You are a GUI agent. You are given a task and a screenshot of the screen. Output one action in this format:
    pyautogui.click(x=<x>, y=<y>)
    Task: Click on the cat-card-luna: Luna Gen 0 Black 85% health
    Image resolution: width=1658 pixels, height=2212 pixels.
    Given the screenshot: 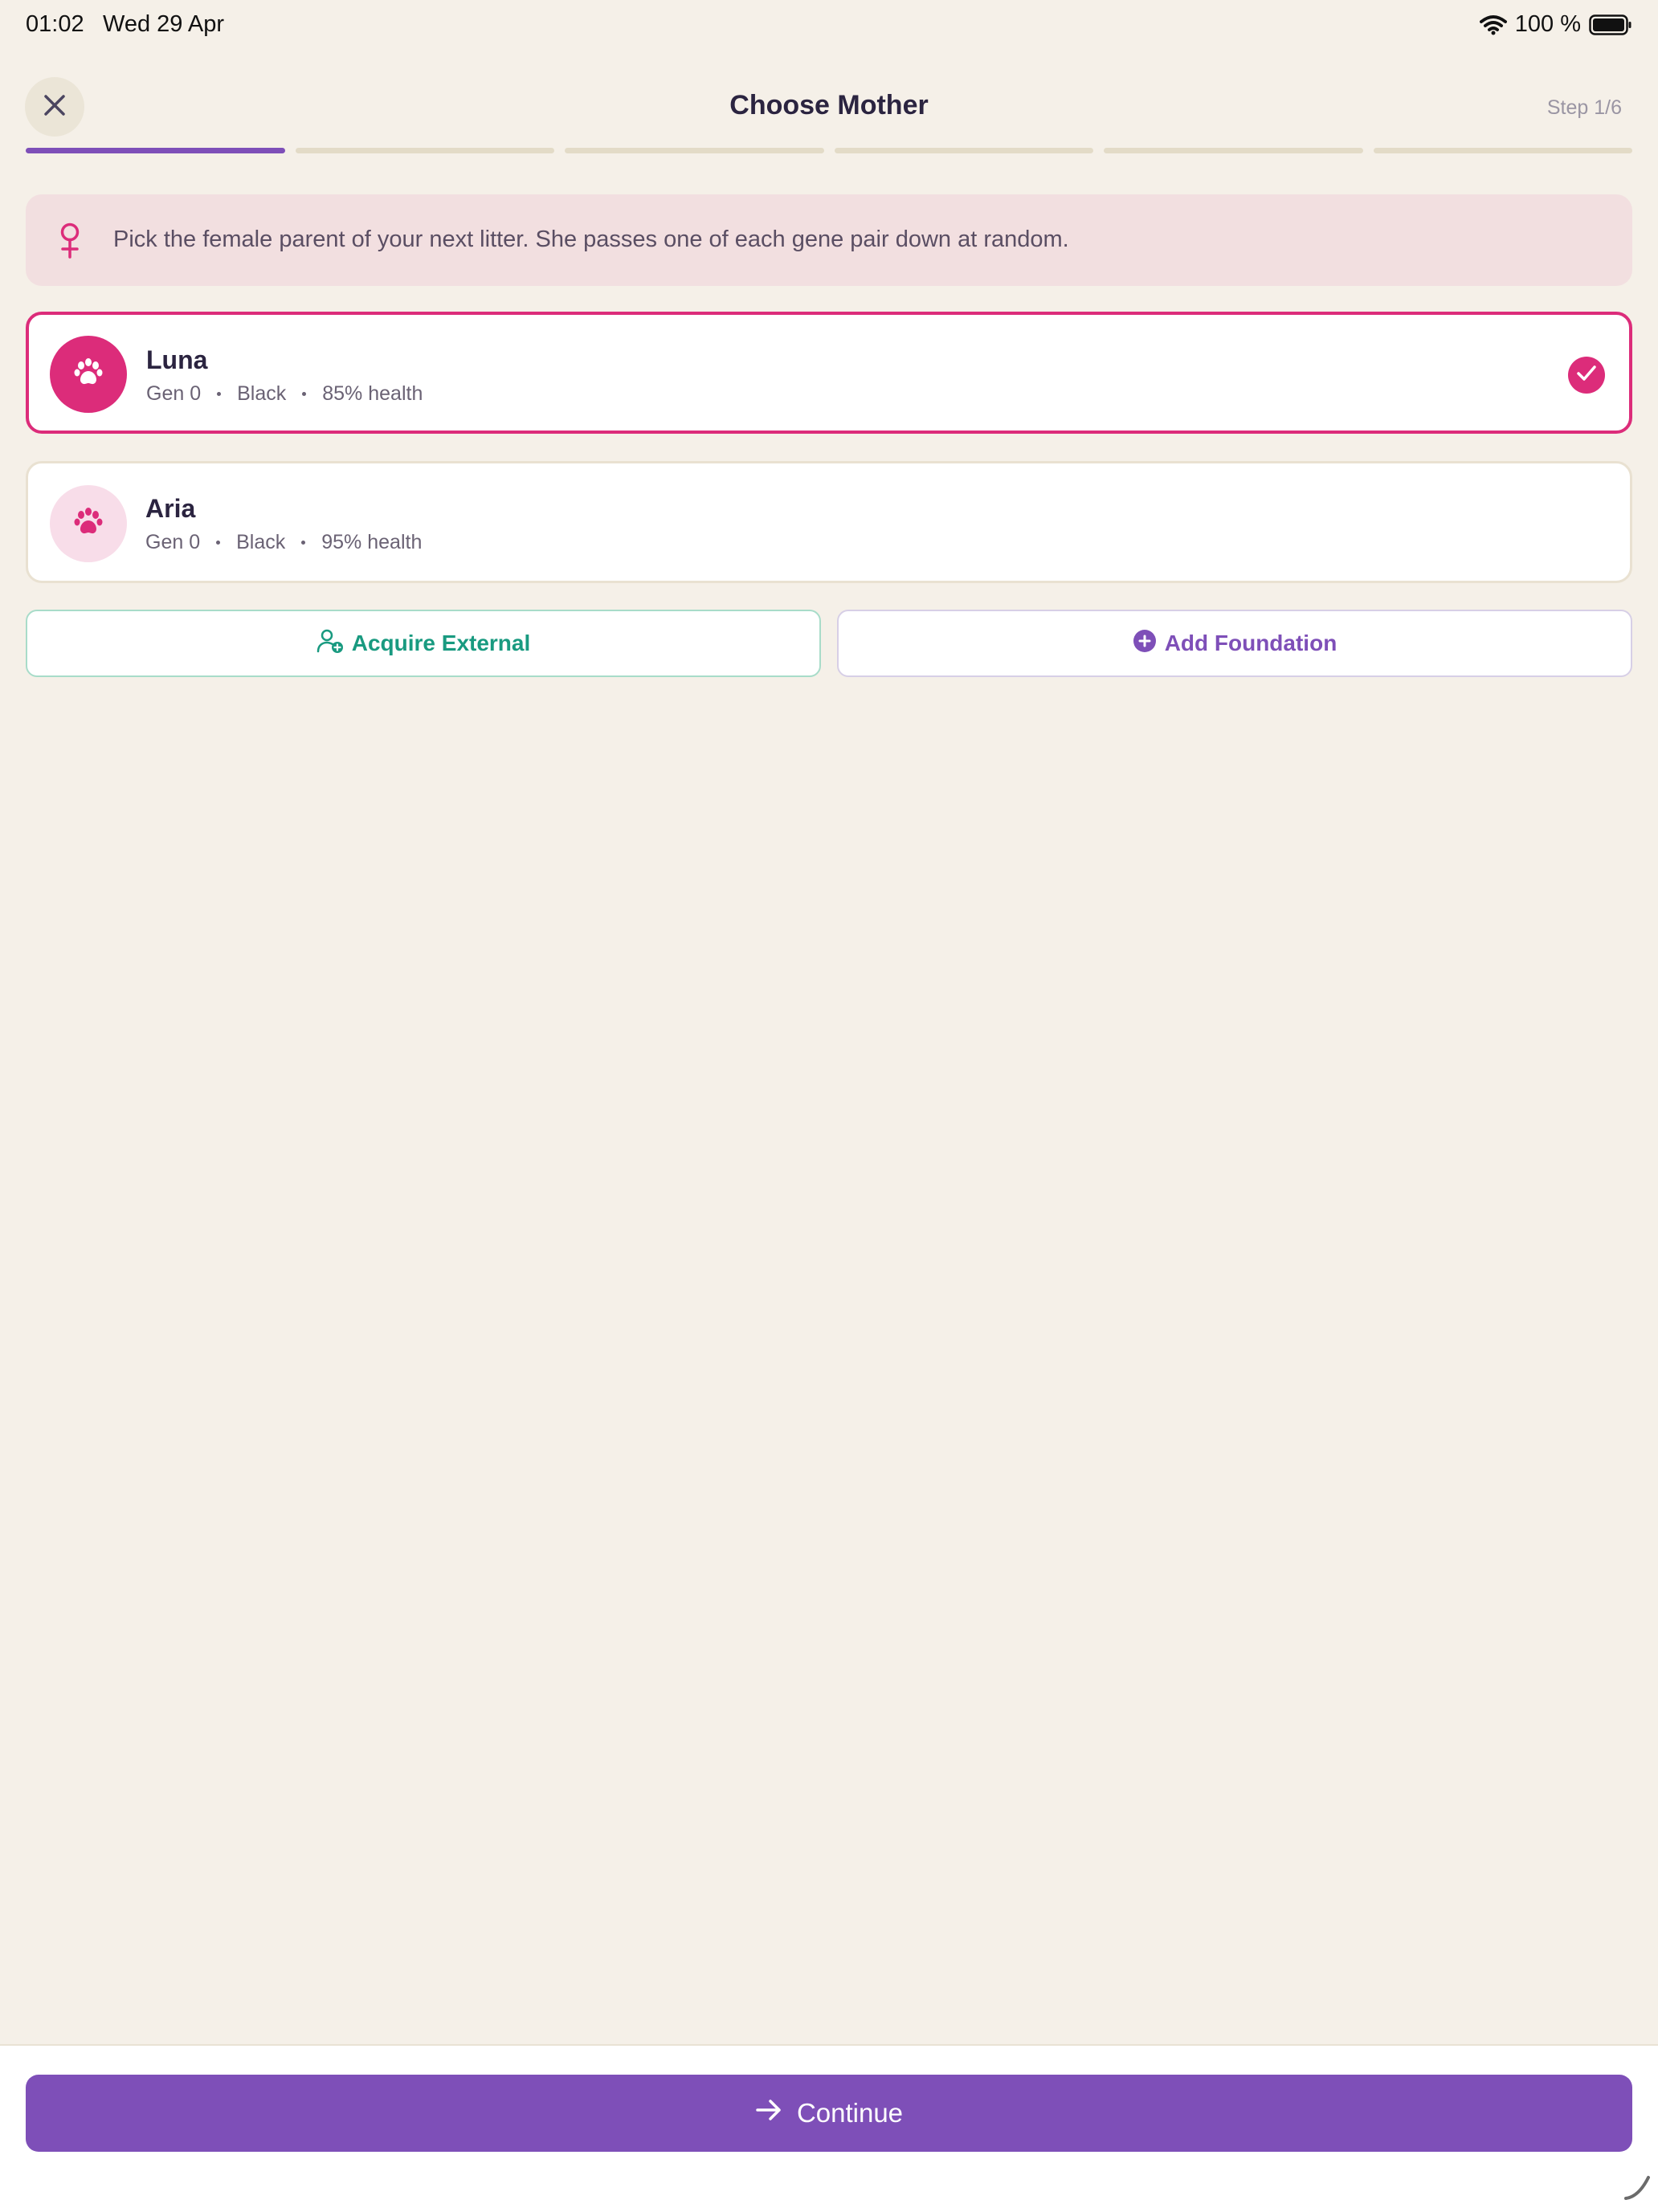 What is the action you would take?
    pyautogui.click(x=829, y=373)
    